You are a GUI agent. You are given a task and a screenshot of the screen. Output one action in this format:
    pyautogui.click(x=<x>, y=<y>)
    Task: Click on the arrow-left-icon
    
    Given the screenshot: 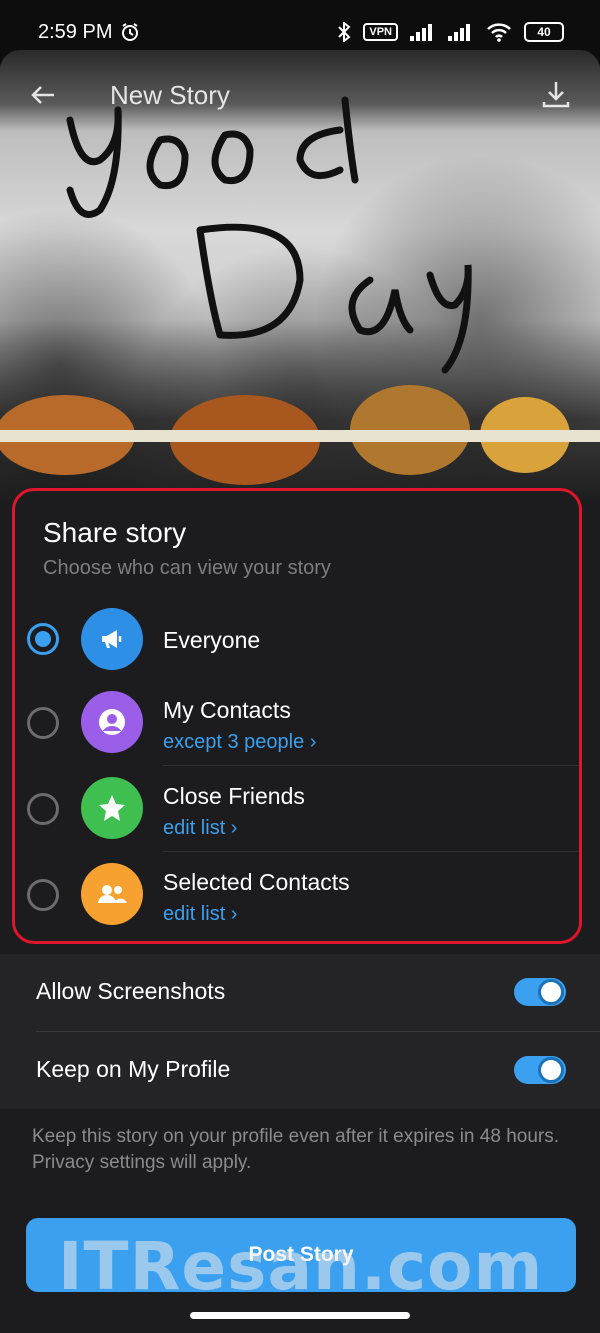 What is the action you would take?
    pyautogui.click(x=43, y=95)
    